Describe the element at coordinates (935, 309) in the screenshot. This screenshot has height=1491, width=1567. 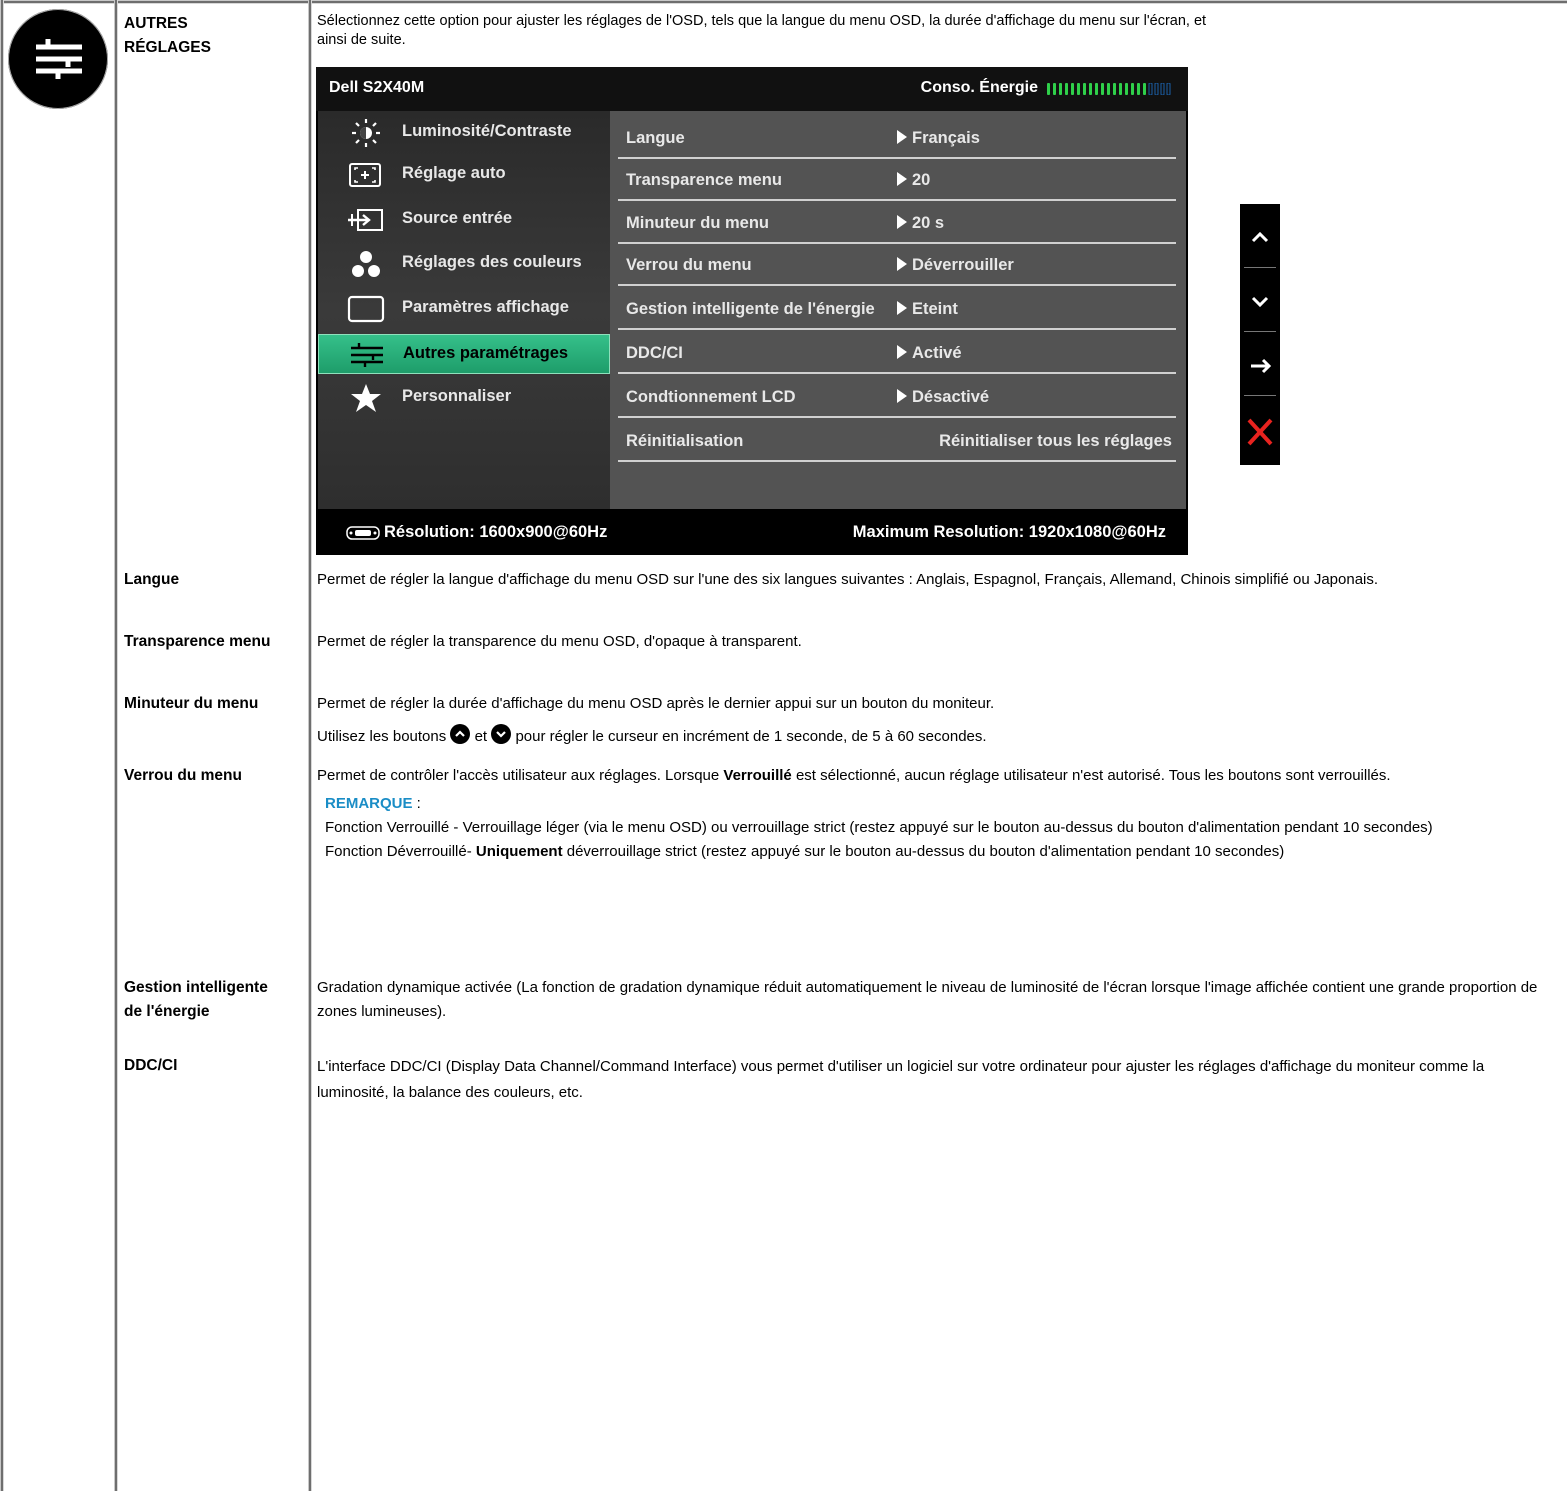
I see `osd-setting-value: Eteint` at that location.